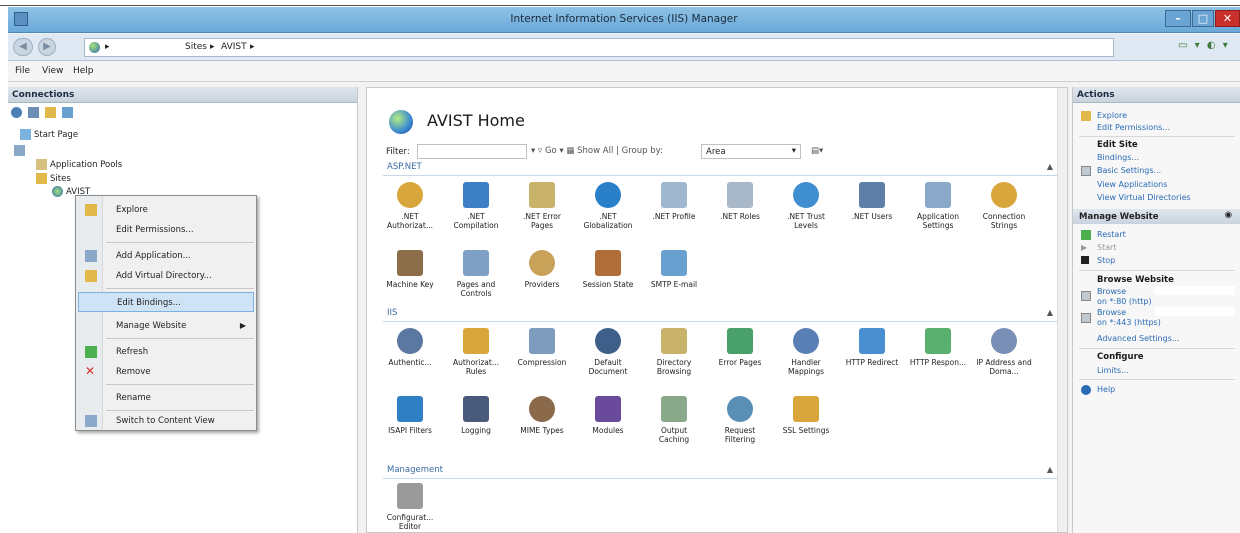  Describe the element at coordinates (551, 151) in the screenshot. I see `go-button: Go` at that location.